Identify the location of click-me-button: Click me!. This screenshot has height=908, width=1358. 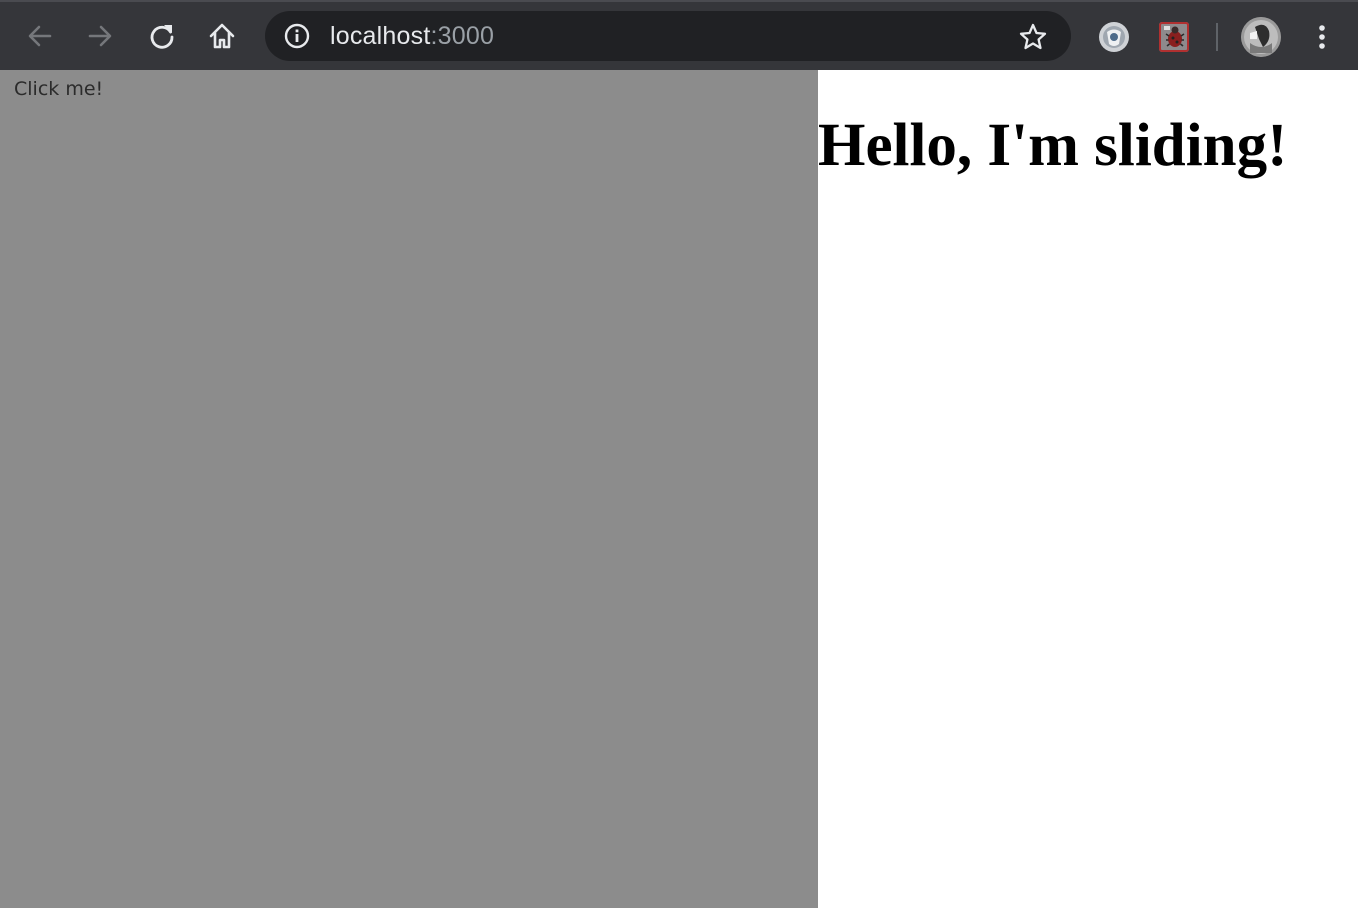
(58, 89).